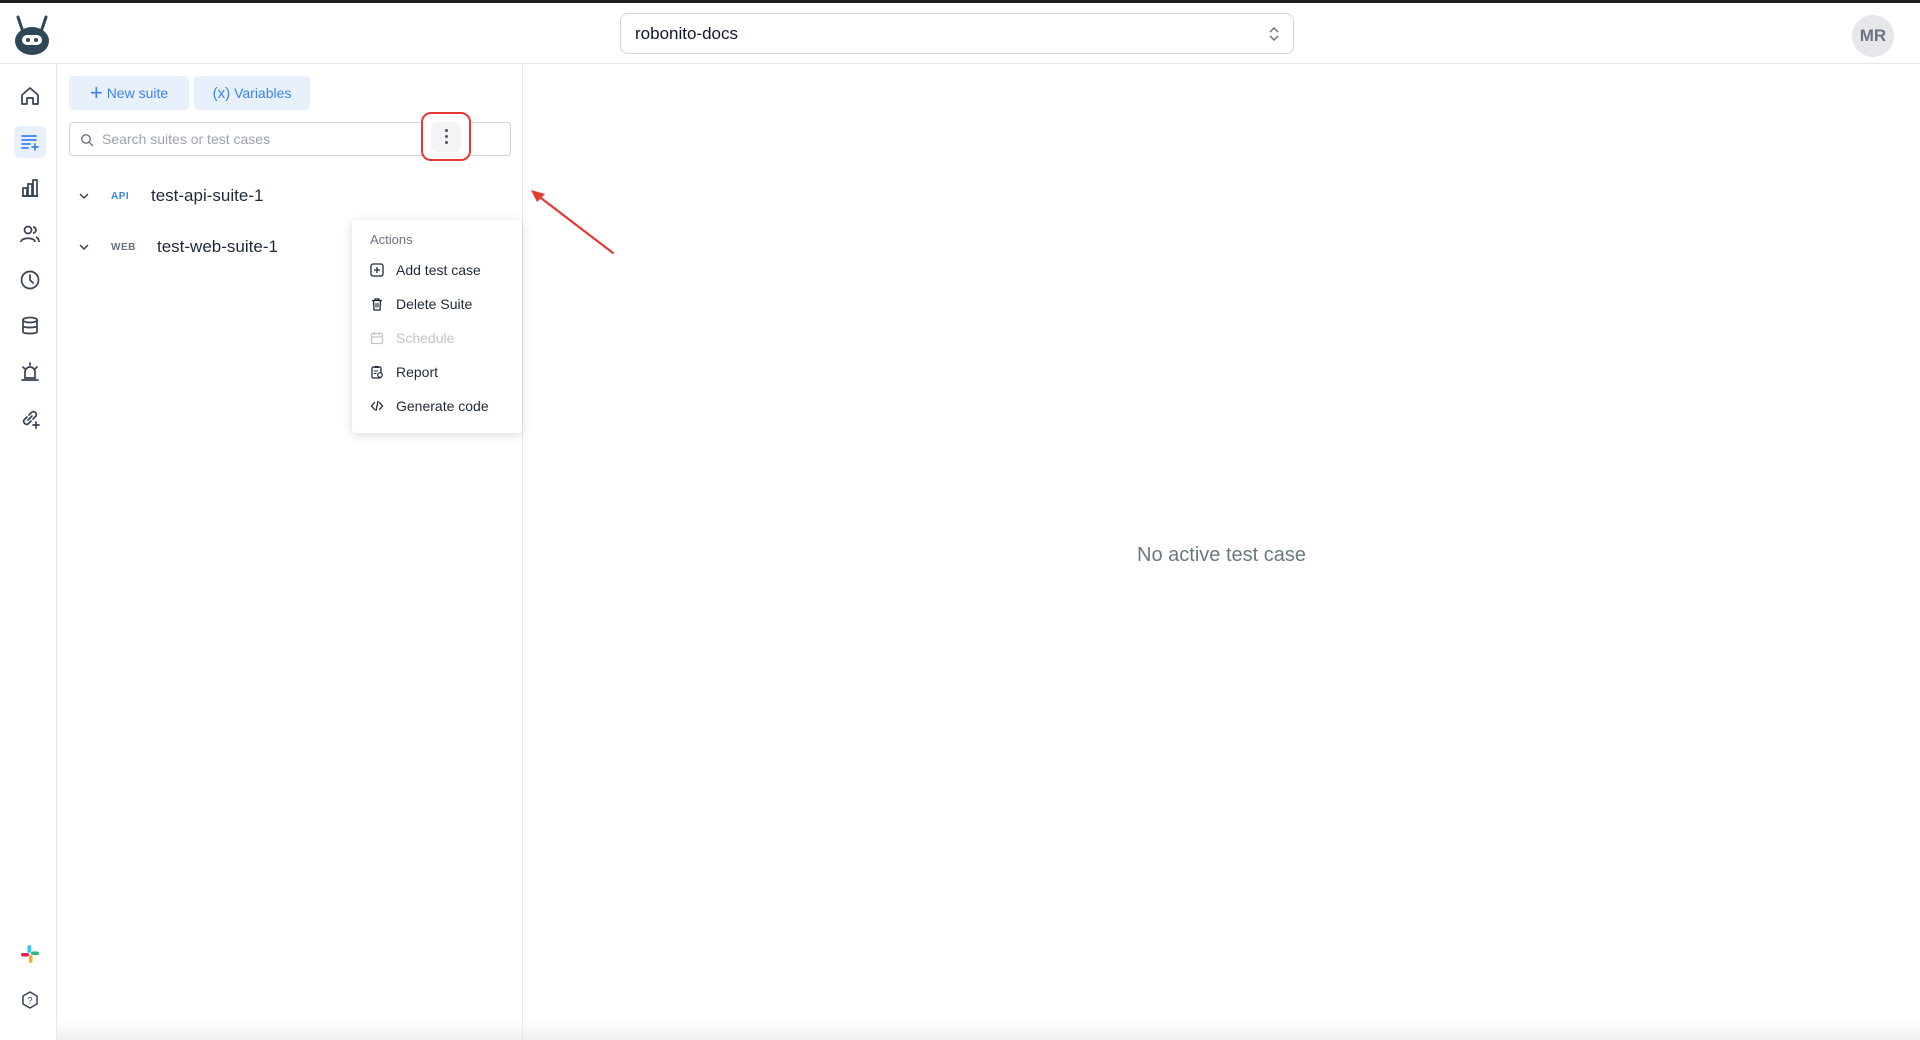 The width and height of the screenshot is (1920, 1040). Describe the element at coordinates (207, 195) in the screenshot. I see `suite-name: test-api-suite-1` at that location.